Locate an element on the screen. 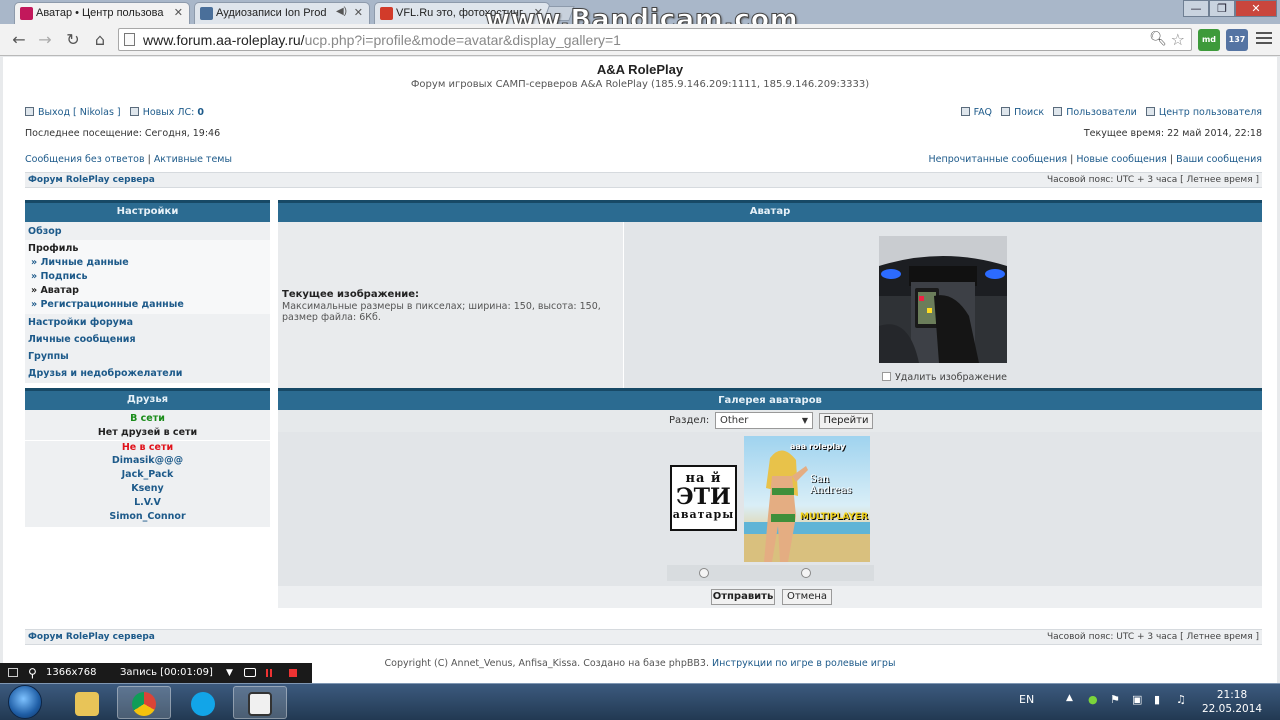 This screenshot has height=720, width=1280. tray-device-icon: ▣ is located at coordinates (1137, 699).